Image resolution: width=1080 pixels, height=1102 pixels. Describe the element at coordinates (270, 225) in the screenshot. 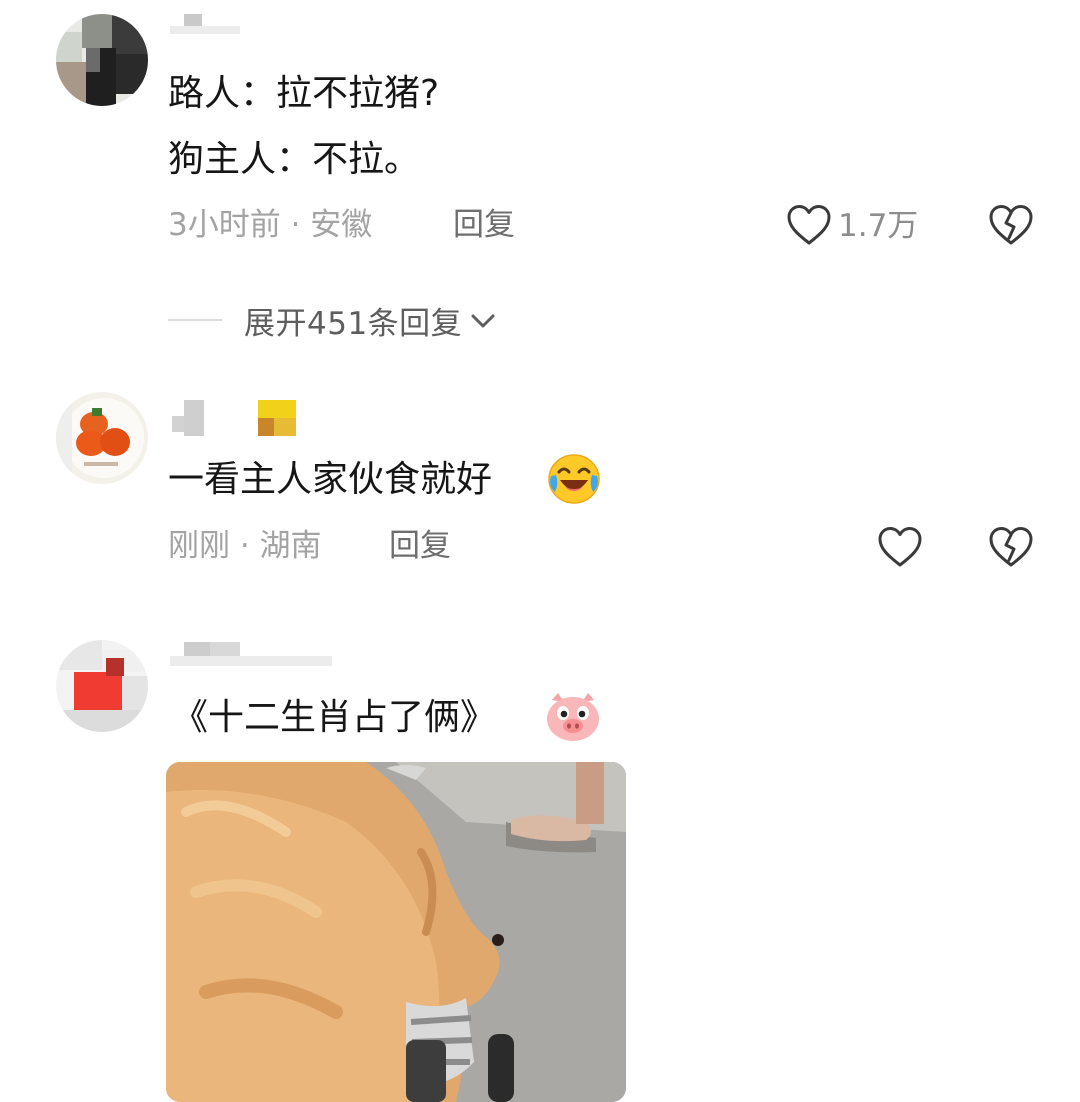

I see `comment-time-location: 3小时前 · 安徽` at that location.